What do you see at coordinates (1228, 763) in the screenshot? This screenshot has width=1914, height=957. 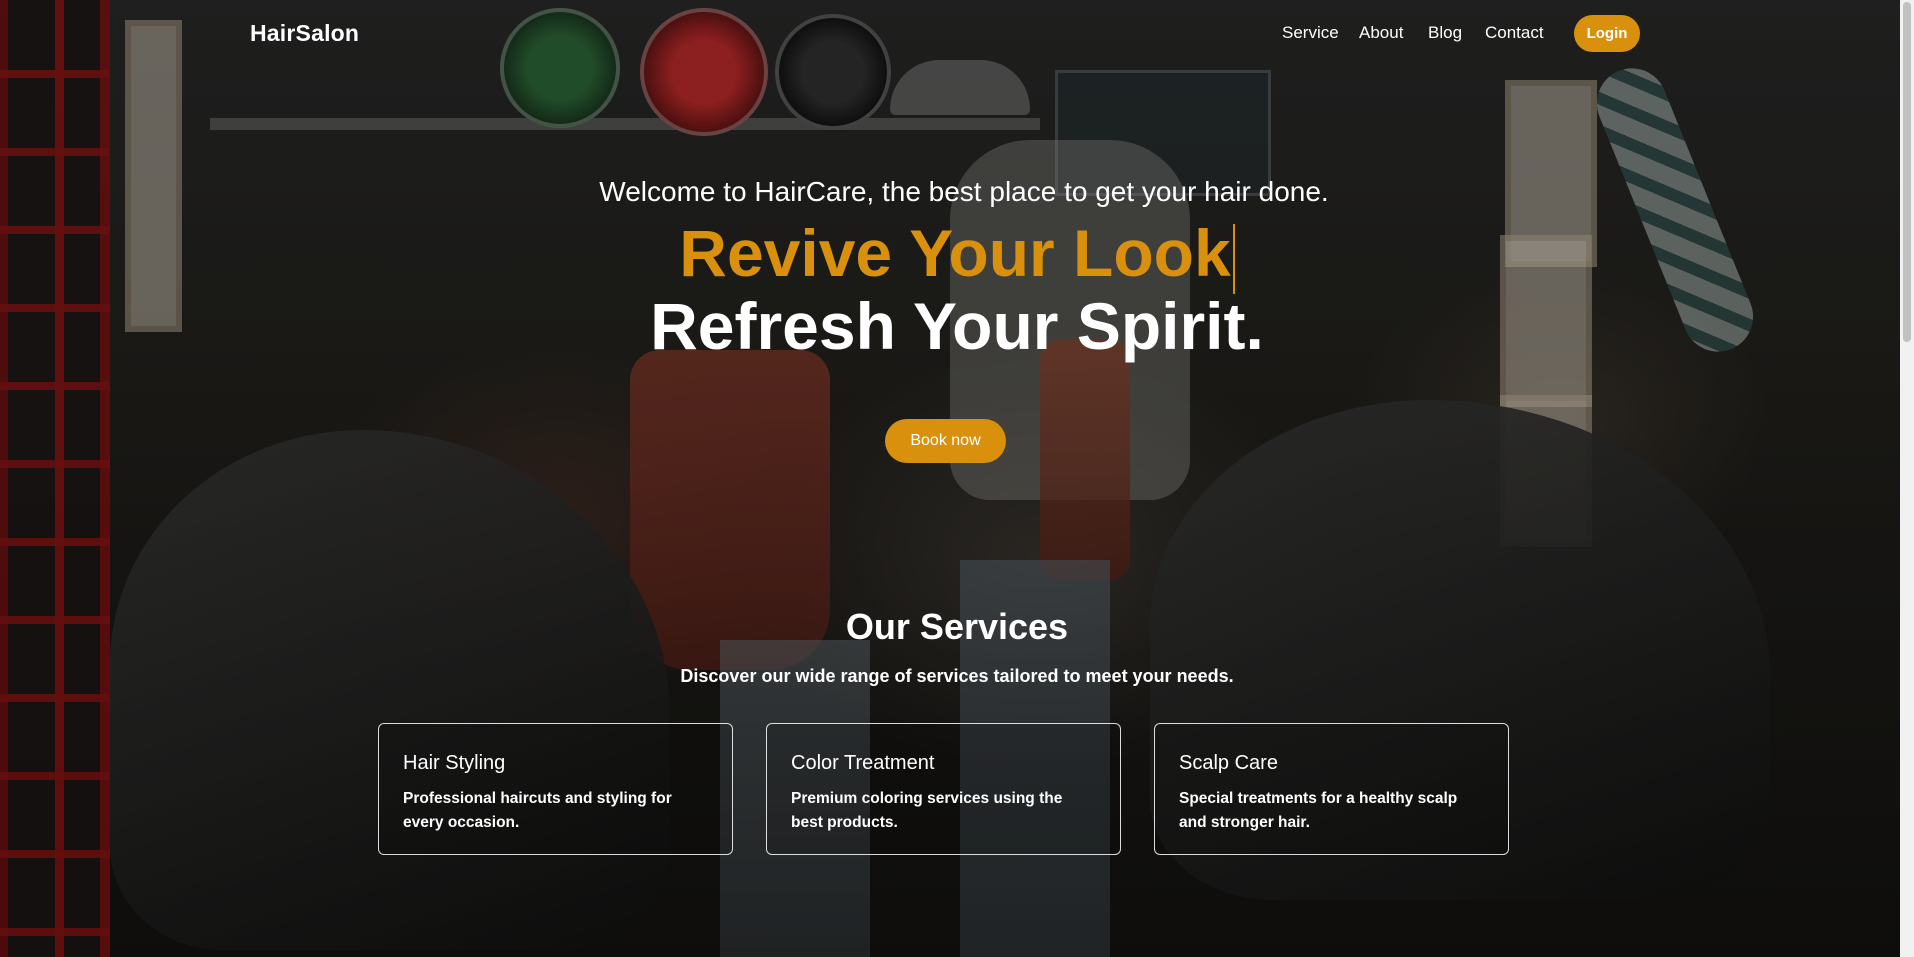 I see `service-card-title: Scalp Care` at bounding box center [1228, 763].